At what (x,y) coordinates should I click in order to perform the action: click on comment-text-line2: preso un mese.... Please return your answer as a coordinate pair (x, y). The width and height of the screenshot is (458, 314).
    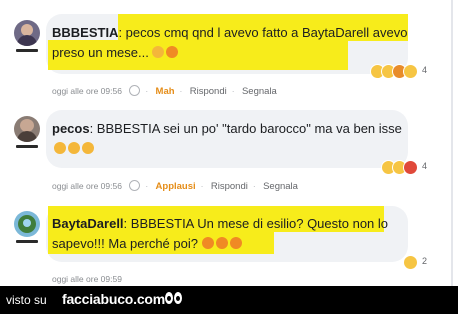
    Looking at the image, I should click on (116, 52).